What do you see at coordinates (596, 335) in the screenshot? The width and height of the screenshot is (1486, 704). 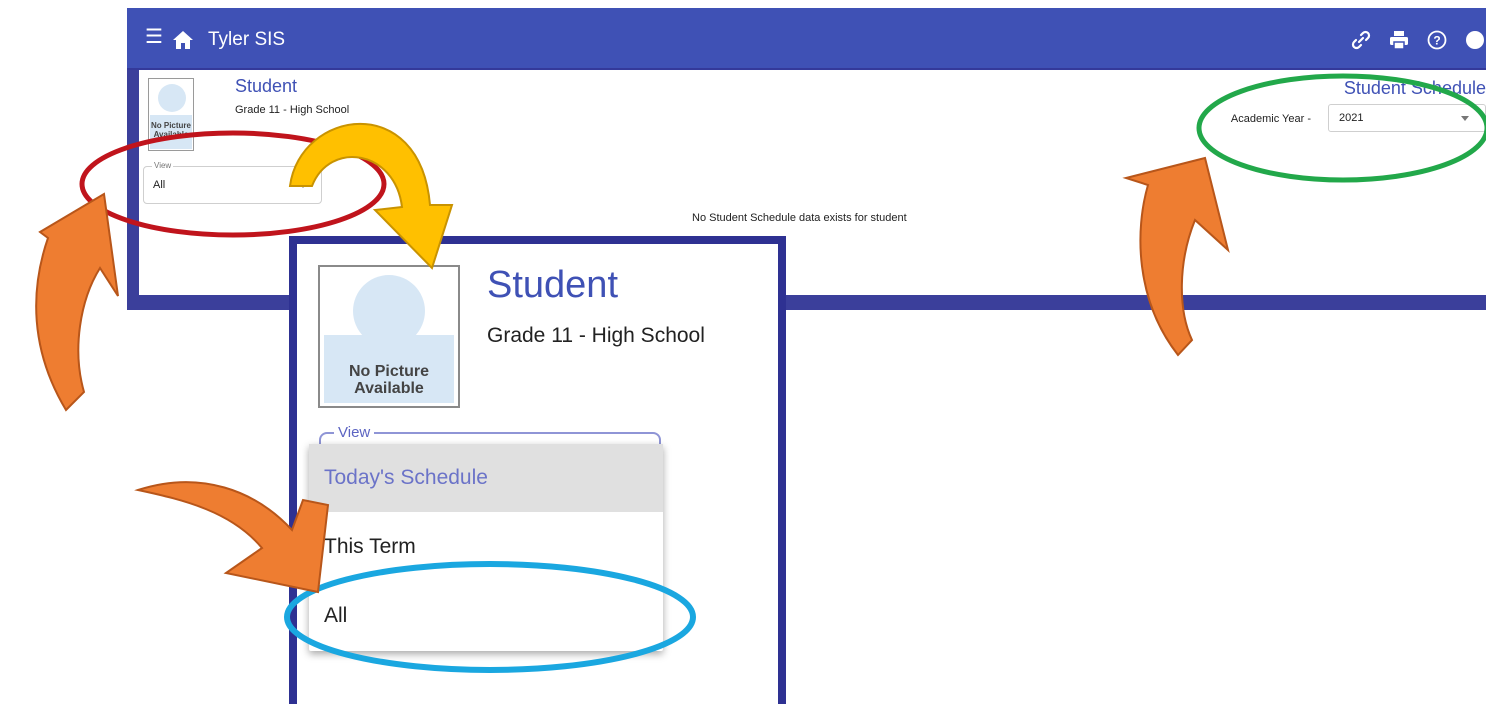 I see `student-grade-zoomed: Grade 11 - High School` at bounding box center [596, 335].